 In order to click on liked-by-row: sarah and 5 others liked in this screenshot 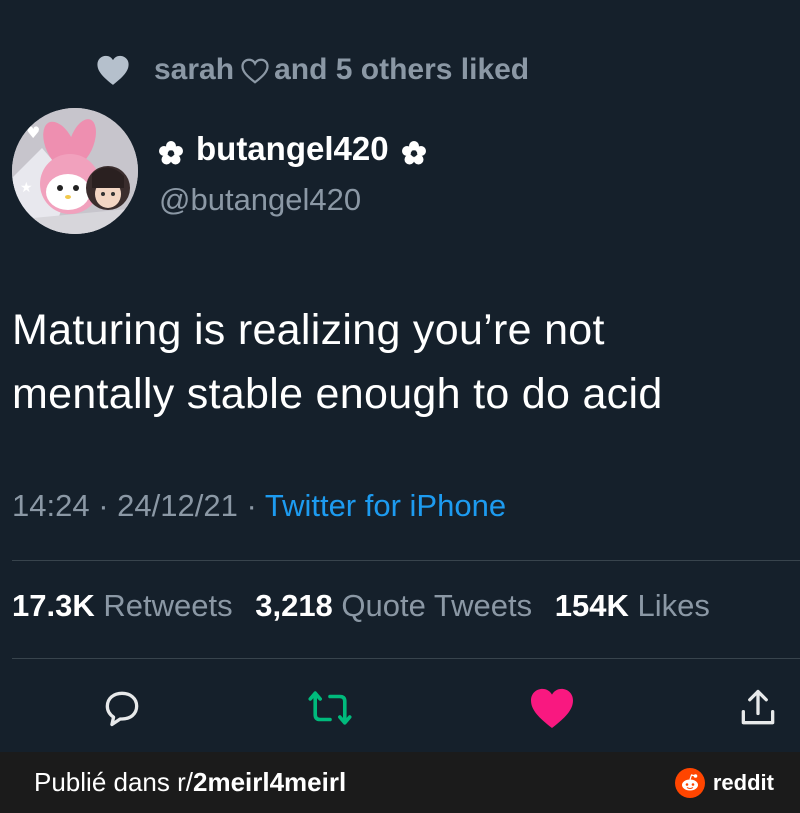, I will do `click(312, 70)`.